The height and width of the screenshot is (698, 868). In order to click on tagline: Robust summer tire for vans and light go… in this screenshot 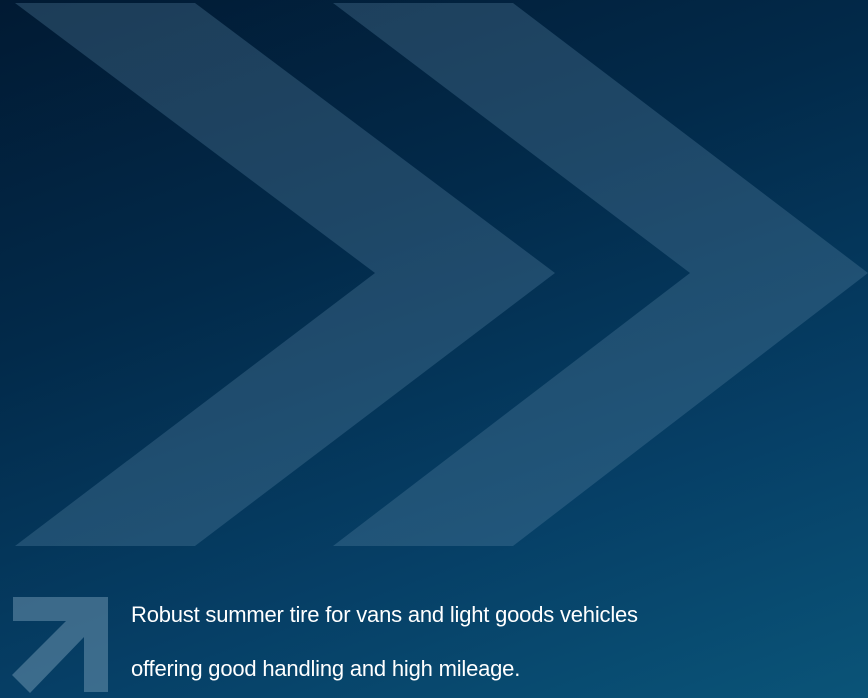, I will do `click(481, 642)`.